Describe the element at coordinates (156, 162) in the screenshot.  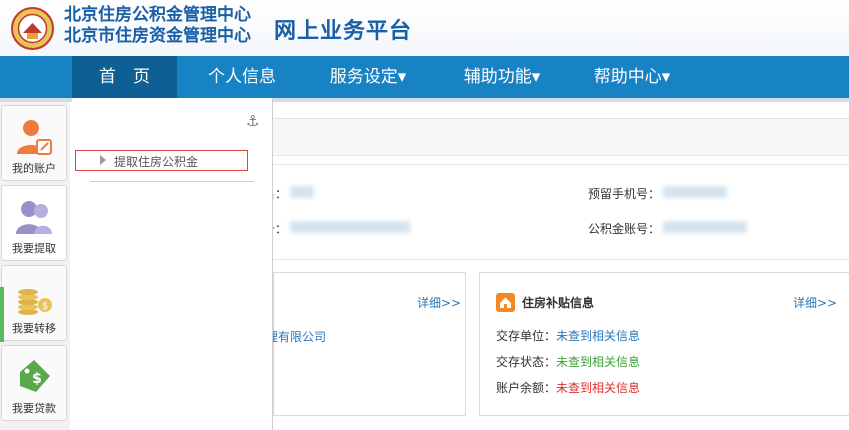
I see `menu-item-label: 提取住房公积金` at that location.